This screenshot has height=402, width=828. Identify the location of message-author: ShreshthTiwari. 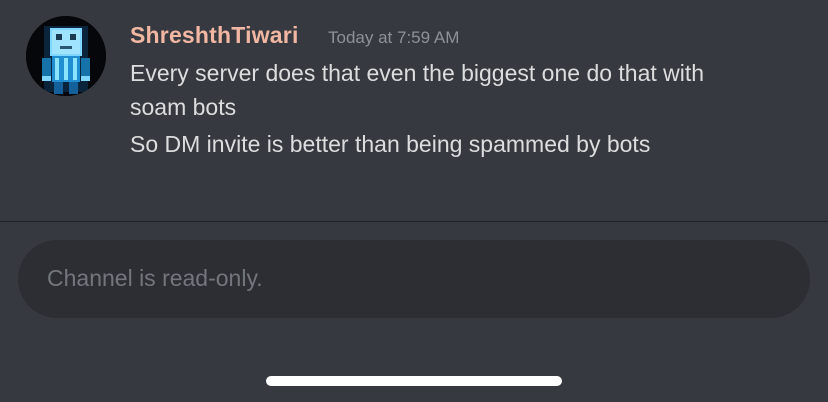
(214, 35).